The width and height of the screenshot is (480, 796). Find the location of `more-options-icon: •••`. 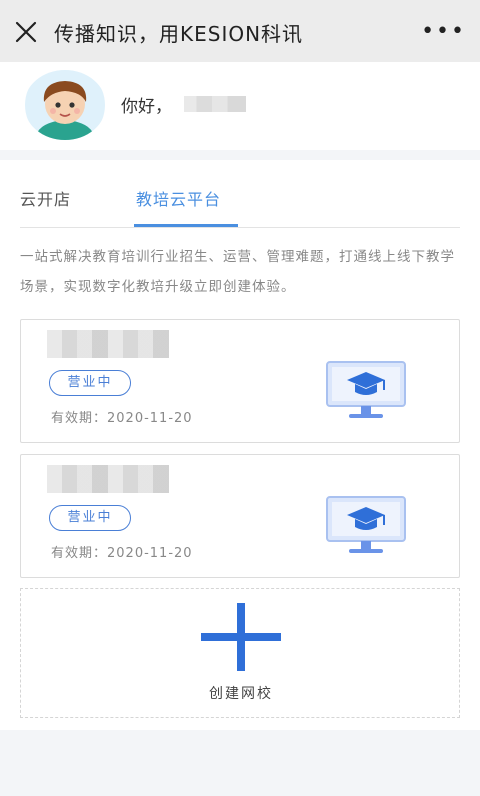

more-options-icon: ••• is located at coordinates (443, 32).